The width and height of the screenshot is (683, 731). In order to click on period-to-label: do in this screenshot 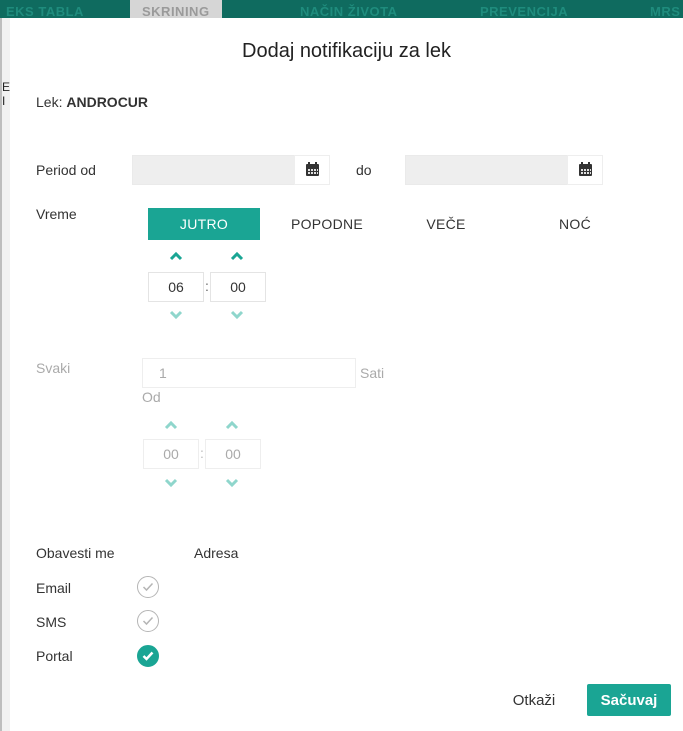, I will do `click(364, 170)`.